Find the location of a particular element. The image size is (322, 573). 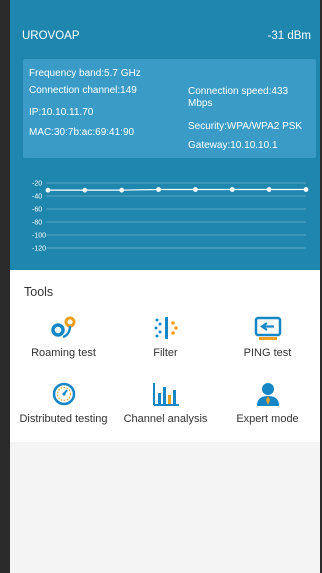

expert-mode-label: Expert mode is located at coordinates (267, 419).